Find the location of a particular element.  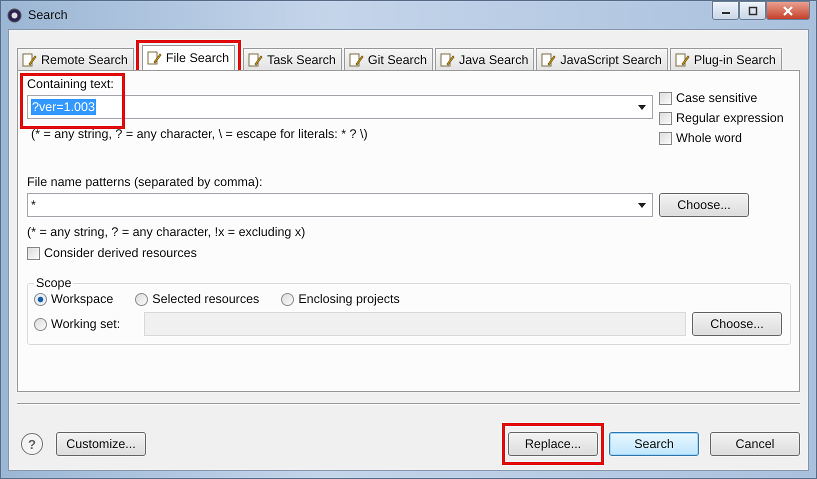

search-tab: Task Search is located at coordinates (292, 59).